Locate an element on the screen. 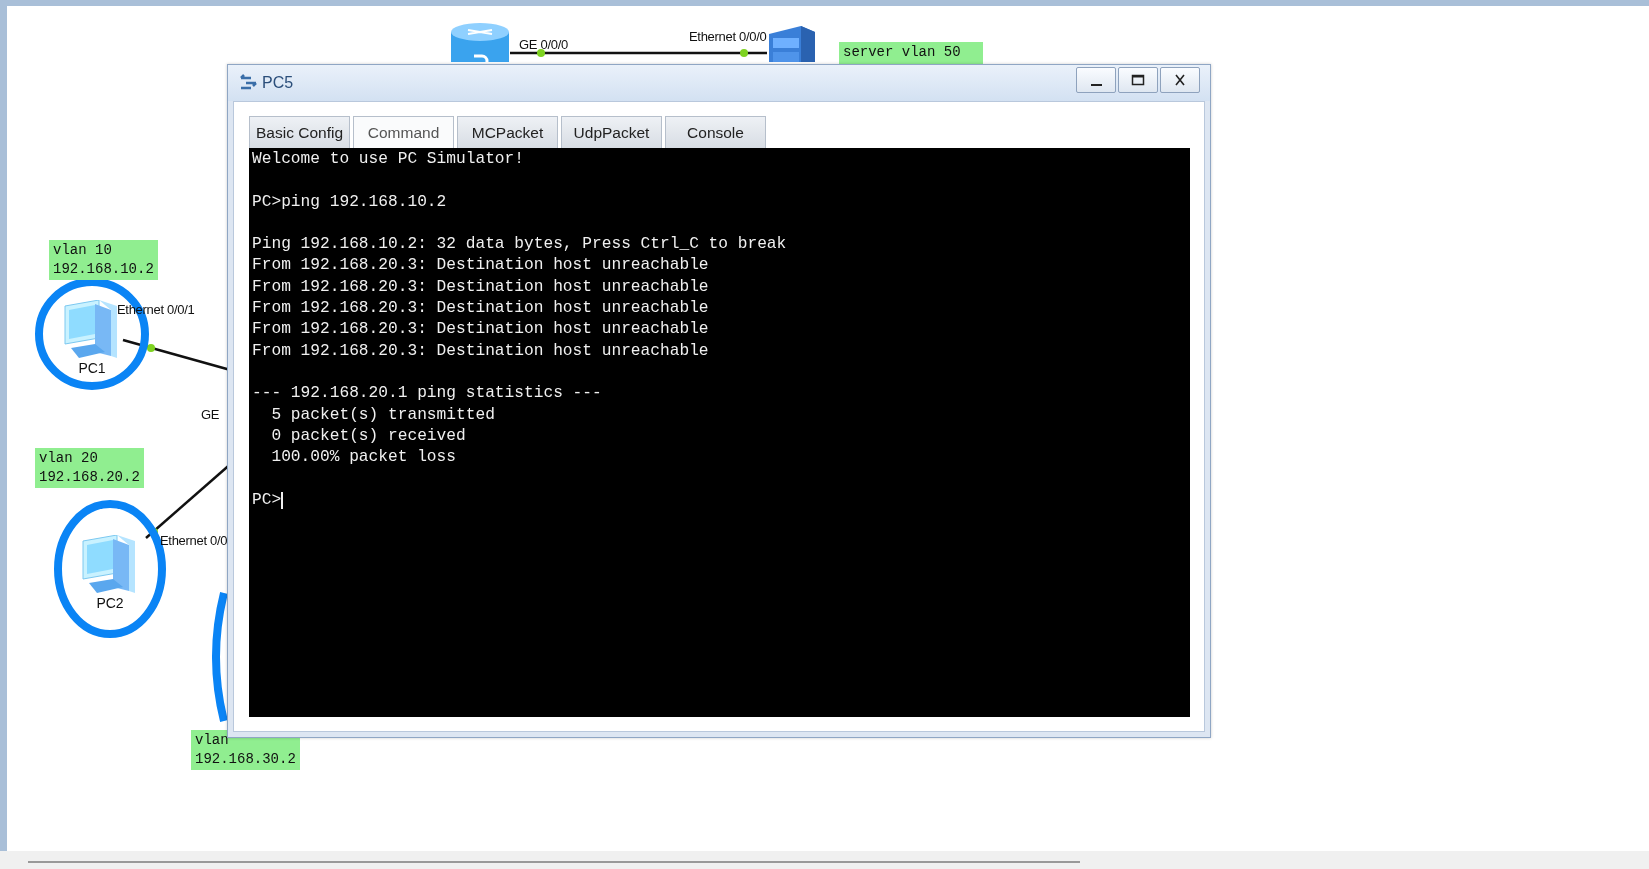 Image resolution: width=1649 pixels, height=869 pixels. window-title: PC5 is located at coordinates (278, 83).